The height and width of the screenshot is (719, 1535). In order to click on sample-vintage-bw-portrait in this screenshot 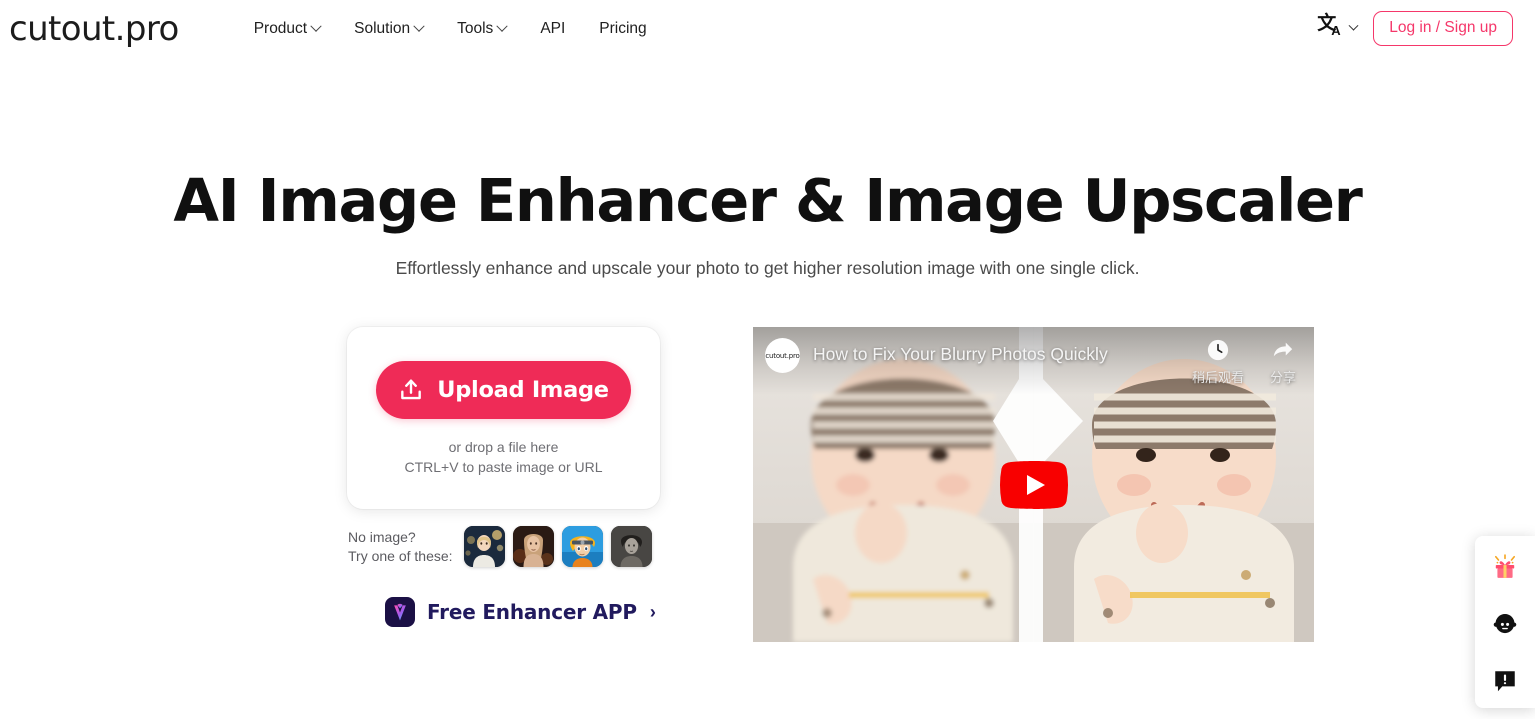, I will do `click(631, 546)`.